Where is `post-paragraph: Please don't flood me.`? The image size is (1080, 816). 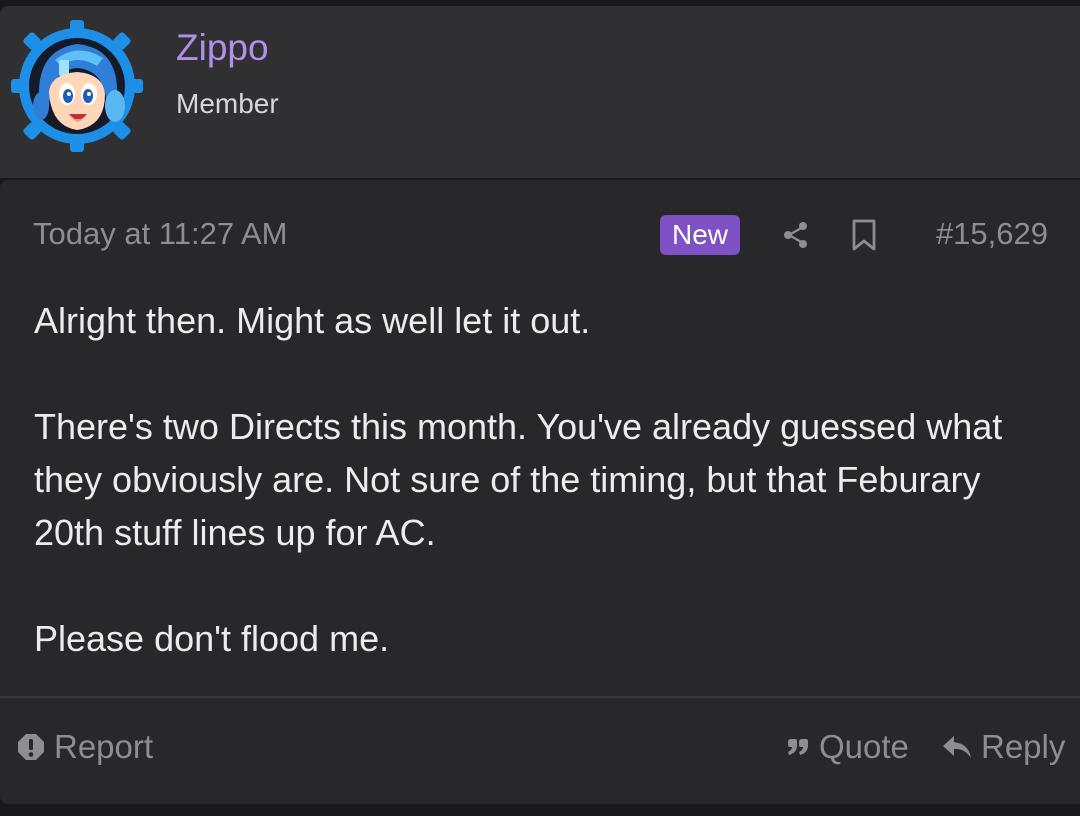
post-paragraph: Please don't flood me. is located at coordinates (212, 638).